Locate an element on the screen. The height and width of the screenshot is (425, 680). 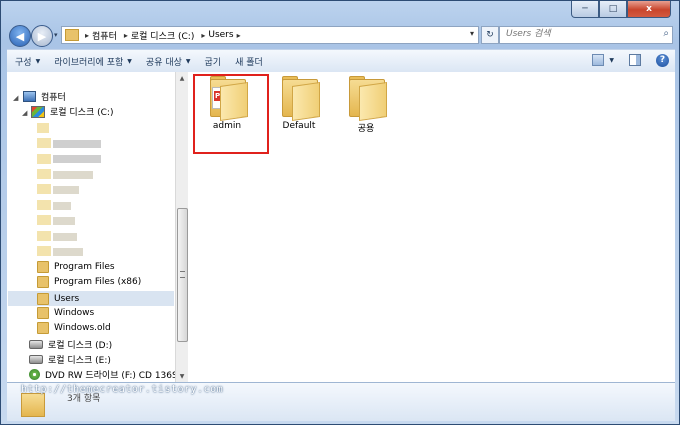
tree-item-windows-old: Windows.old is located at coordinates (74, 328).